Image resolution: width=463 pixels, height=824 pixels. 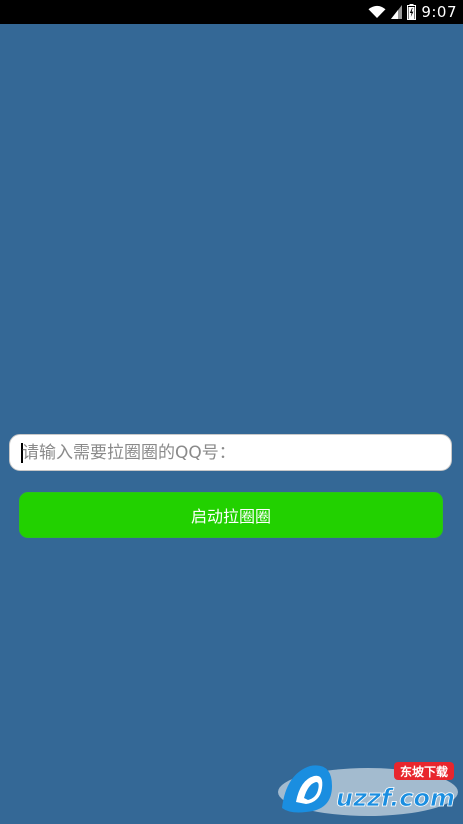 I want to click on qq-input-container, so click(x=230, y=452).